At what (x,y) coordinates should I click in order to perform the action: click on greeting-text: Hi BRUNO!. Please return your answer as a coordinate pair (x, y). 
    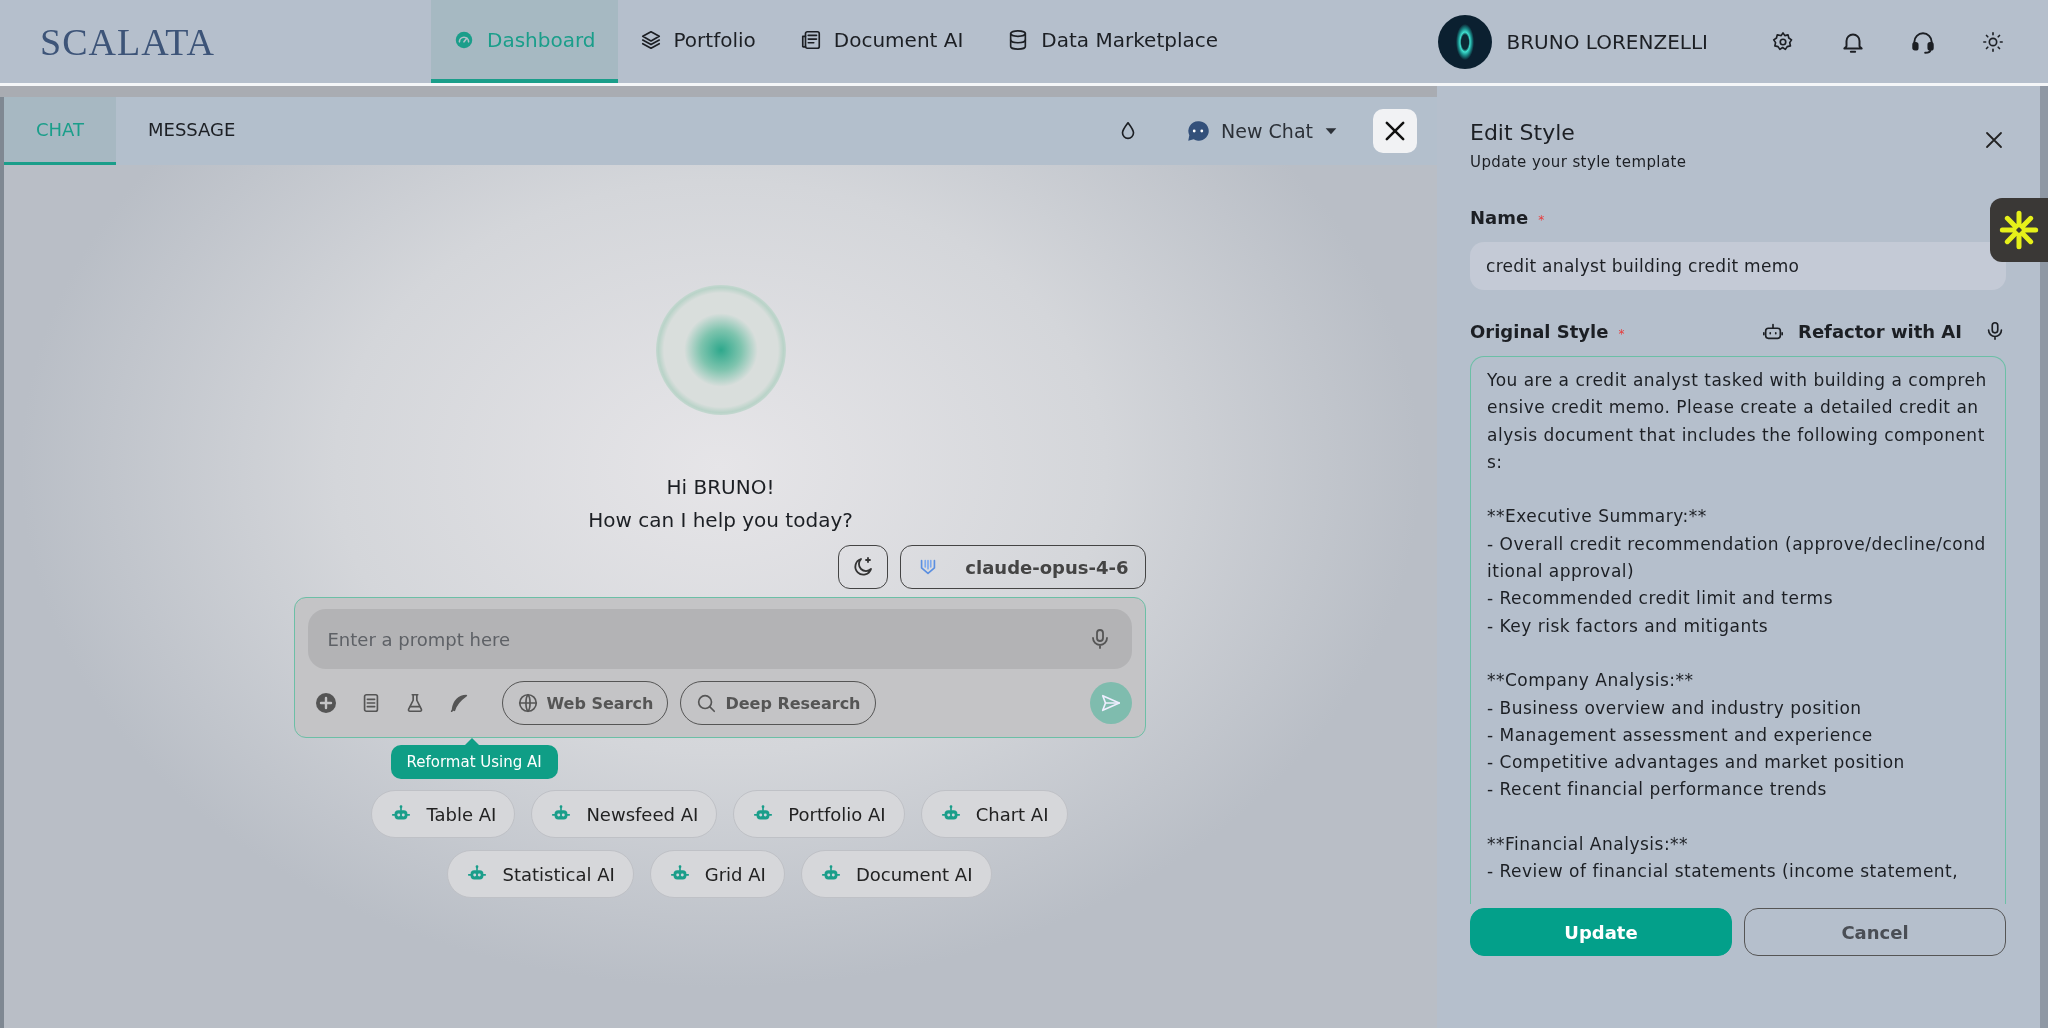
    Looking at the image, I should click on (720, 487).